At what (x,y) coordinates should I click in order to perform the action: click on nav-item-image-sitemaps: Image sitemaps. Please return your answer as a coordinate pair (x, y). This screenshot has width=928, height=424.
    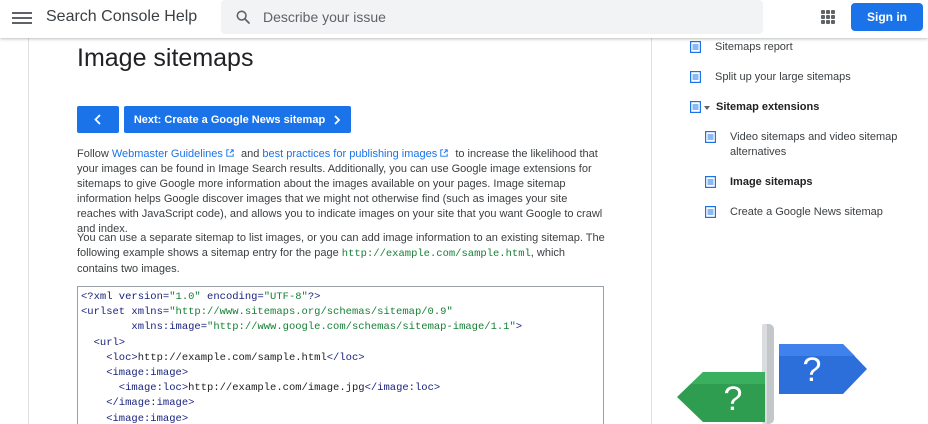
    Looking at the image, I should click on (759, 182).